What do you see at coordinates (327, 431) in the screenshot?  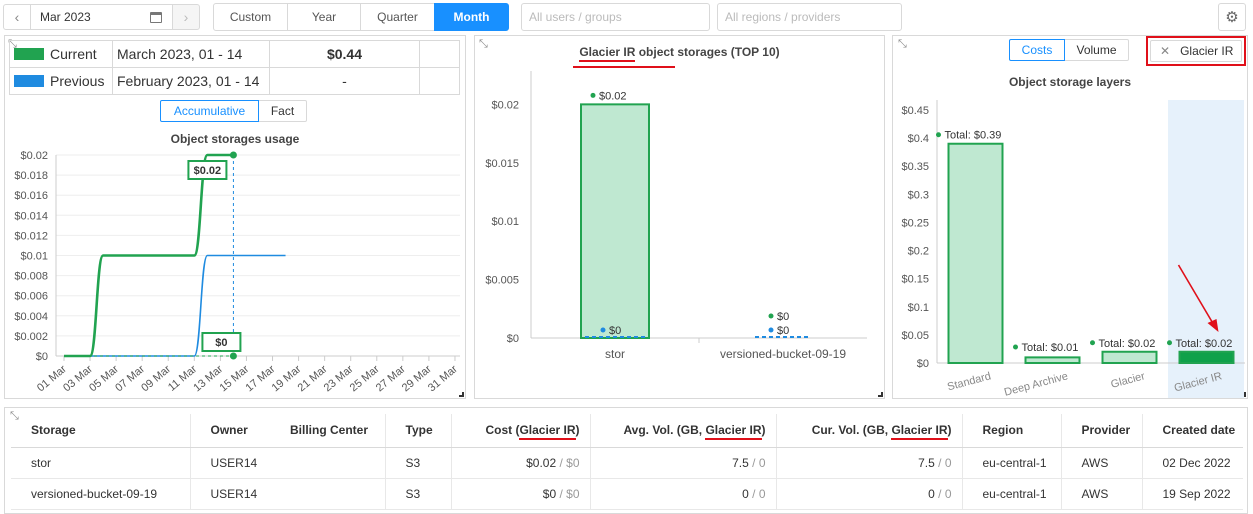 I see `col-billing-center: Billing Center` at bounding box center [327, 431].